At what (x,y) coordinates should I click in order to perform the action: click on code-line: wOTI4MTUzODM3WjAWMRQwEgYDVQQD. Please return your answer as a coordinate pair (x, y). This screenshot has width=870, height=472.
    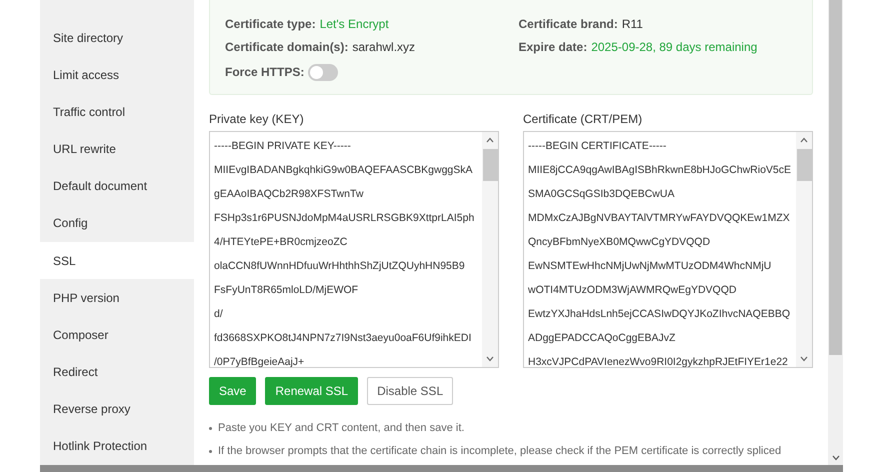
    Looking at the image, I should click on (633, 290).